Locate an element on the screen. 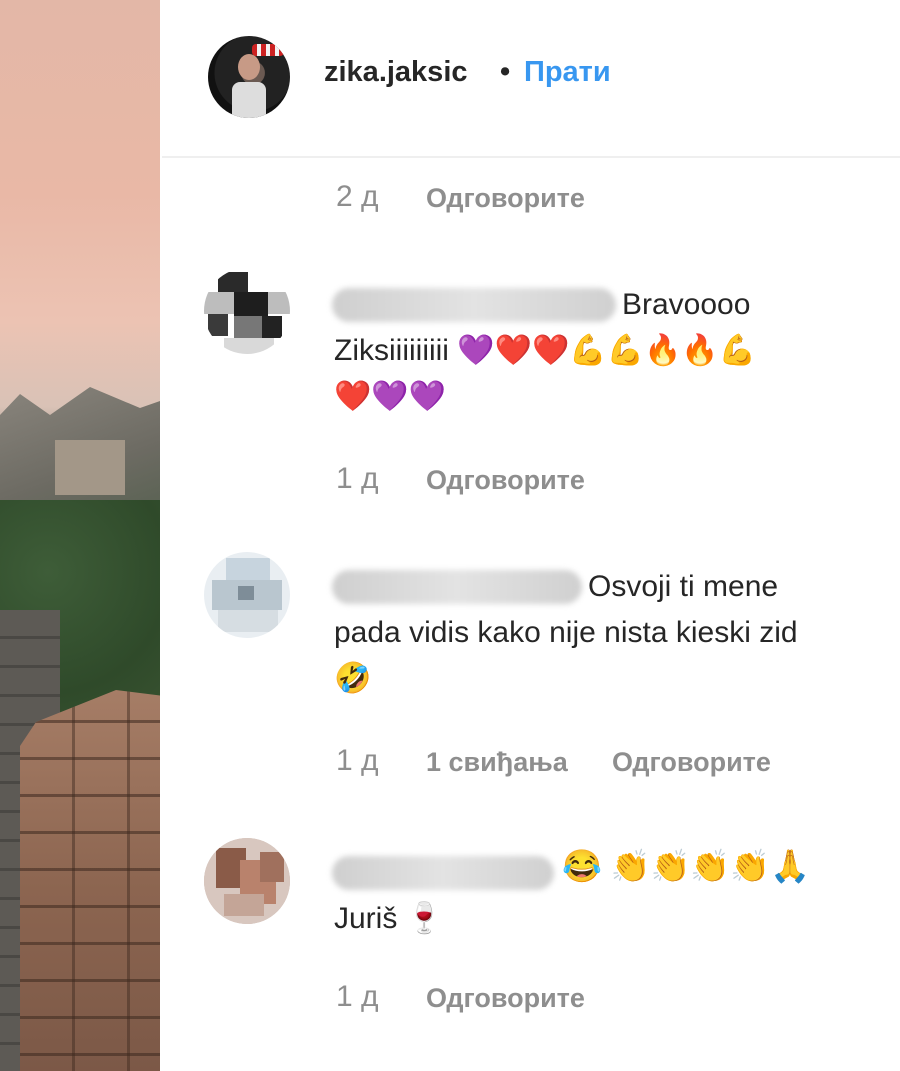 This screenshot has width=900, height=1071. owner-avatar is located at coordinates (249, 77).